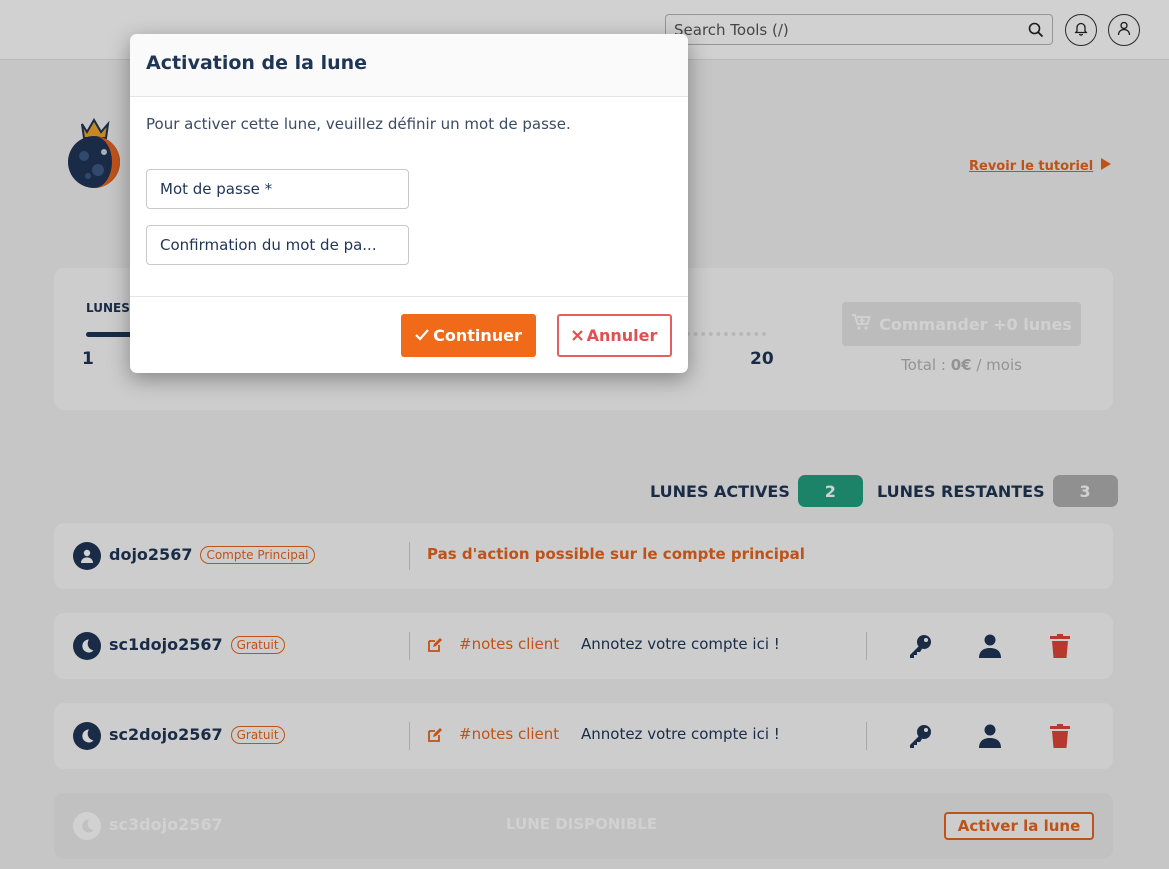 The image size is (1169, 869). I want to click on continue-button: Continuer, so click(468, 335).